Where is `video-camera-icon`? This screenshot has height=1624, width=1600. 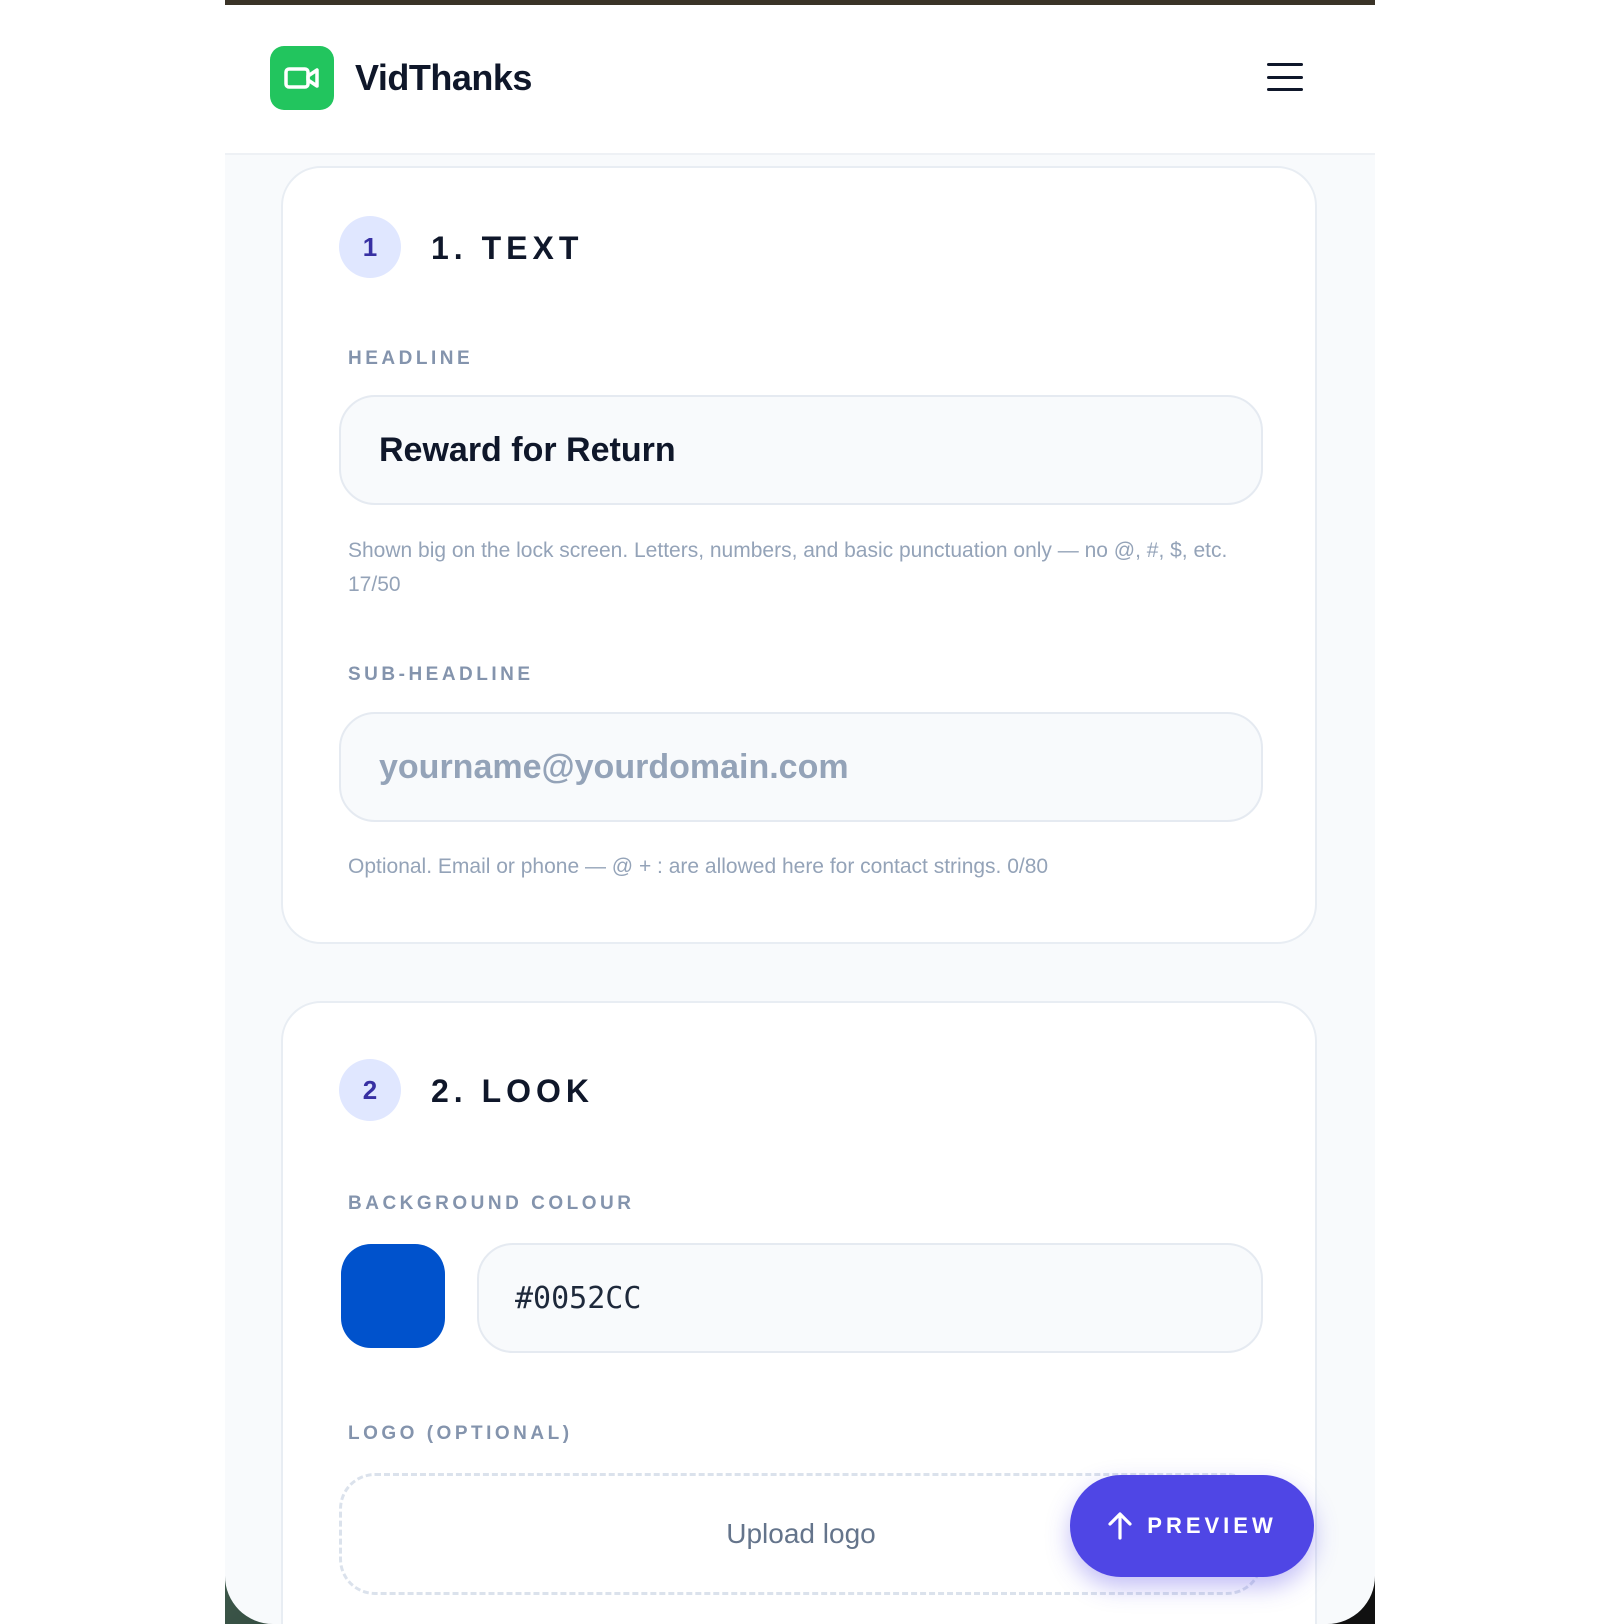 video-camera-icon is located at coordinates (301, 78).